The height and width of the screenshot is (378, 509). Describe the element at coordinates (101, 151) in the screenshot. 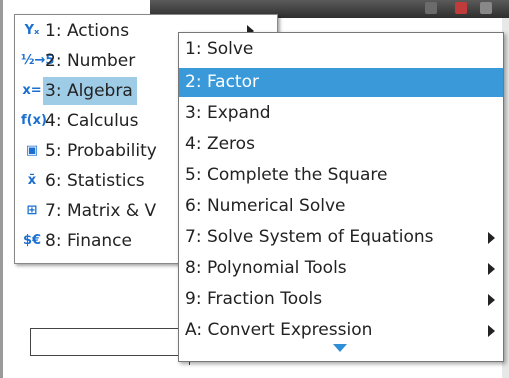

I see `menu-item-label: 5: Probability` at that location.